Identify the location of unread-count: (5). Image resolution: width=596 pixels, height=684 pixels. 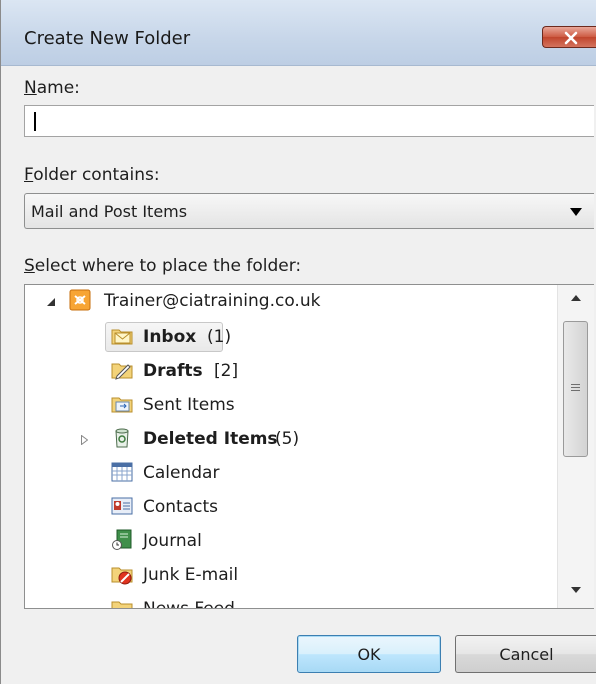
(287, 439).